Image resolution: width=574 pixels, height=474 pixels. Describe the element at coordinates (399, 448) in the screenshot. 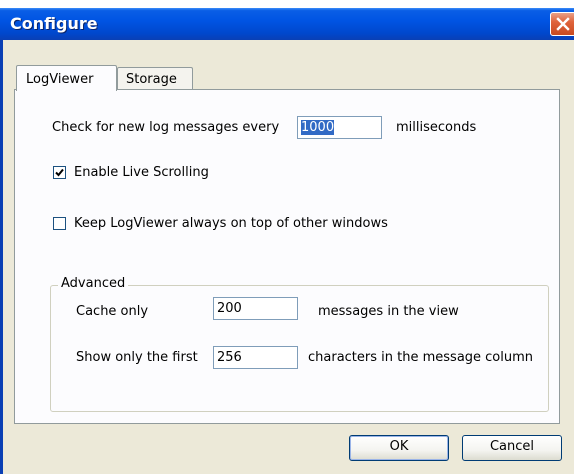

I see `ok-button: OK` at that location.